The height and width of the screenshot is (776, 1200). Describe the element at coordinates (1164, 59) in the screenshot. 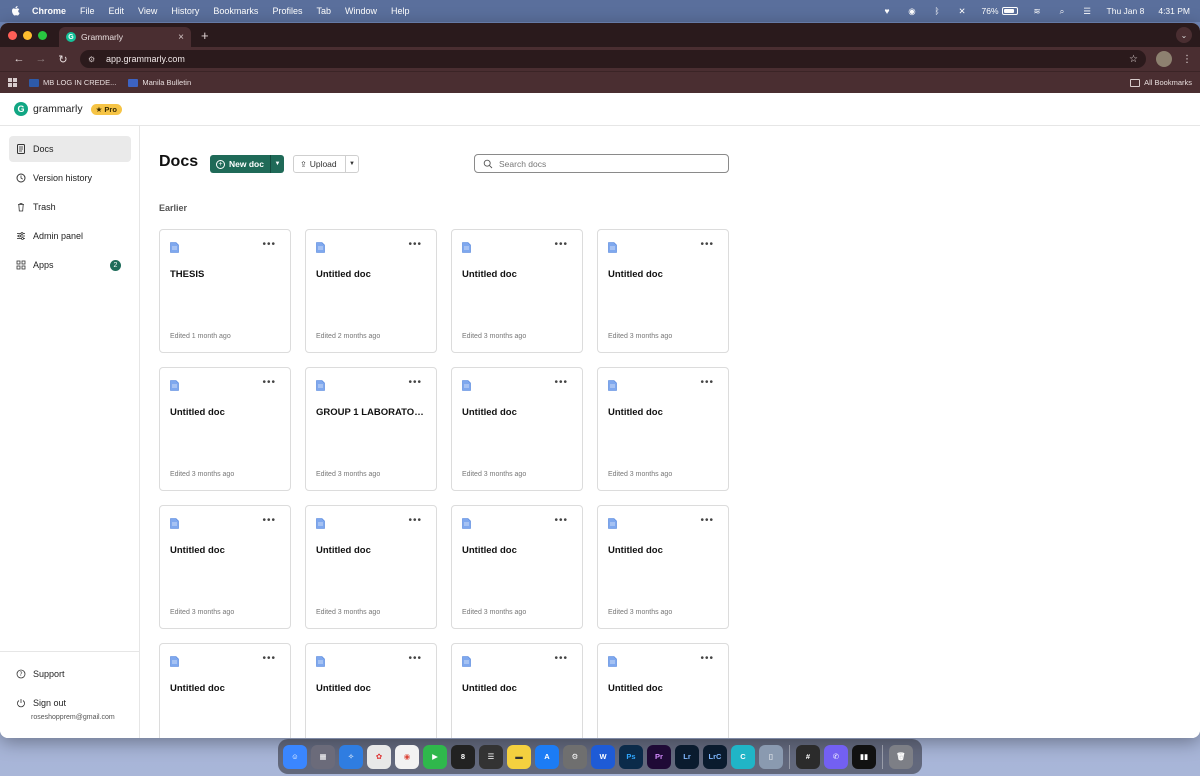

I see `profile-avatar` at that location.